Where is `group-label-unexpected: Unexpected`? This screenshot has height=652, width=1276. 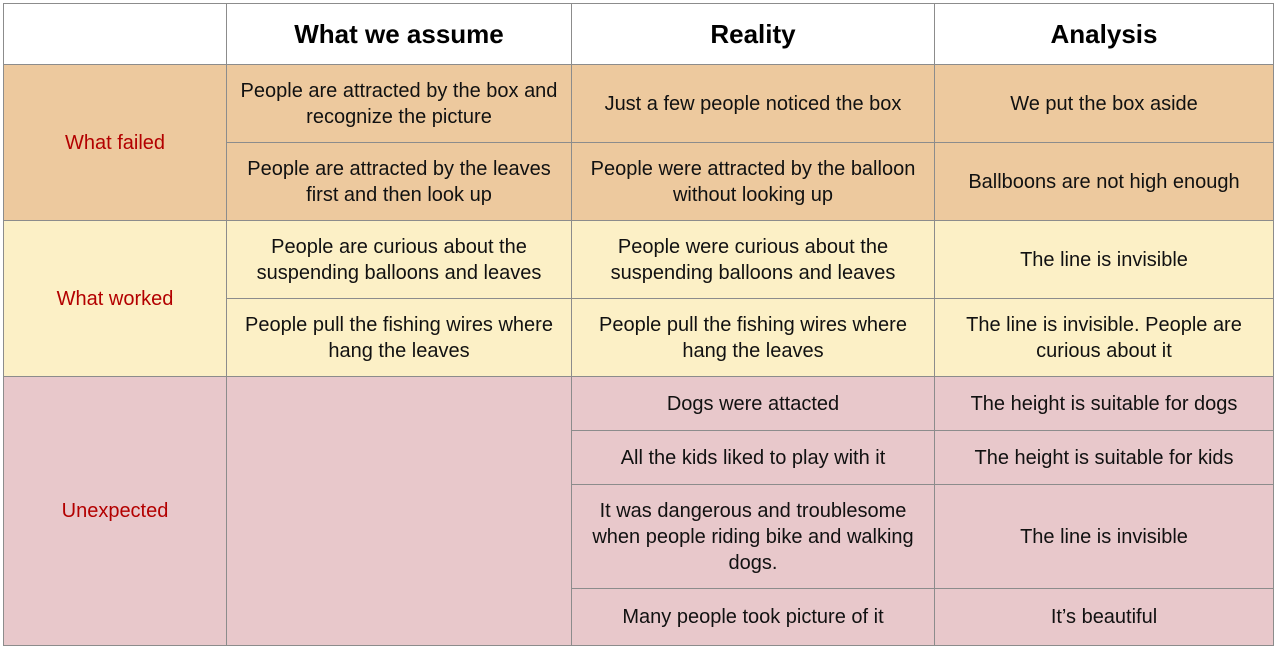 group-label-unexpected: Unexpected is located at coordinates (115, 511).